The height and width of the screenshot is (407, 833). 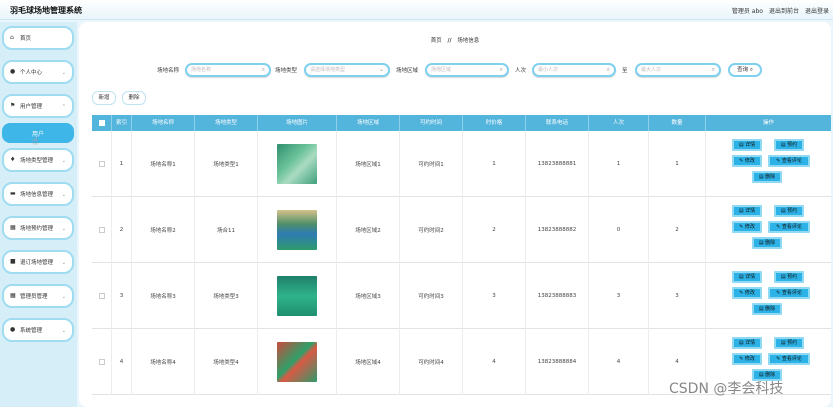 I want to click on cell-people: 3, so click(x=619, y=296).